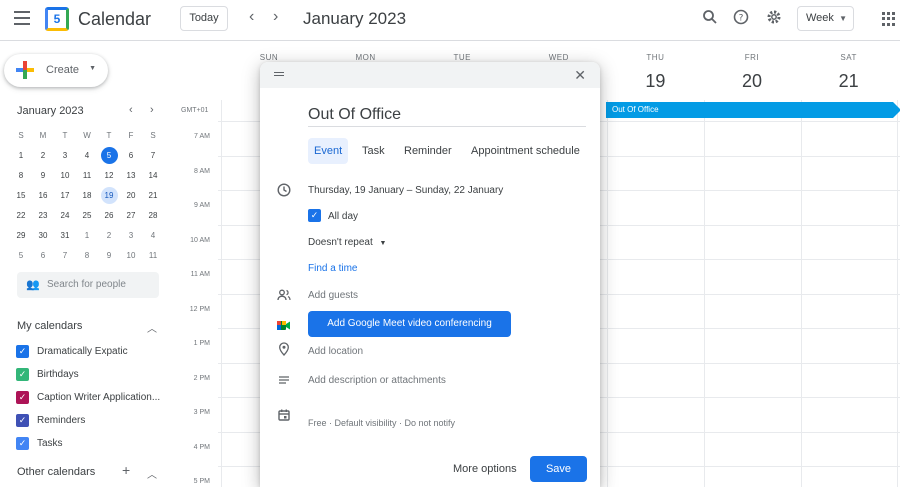 Image resolution: width=900 pixels, height=487 pixels. What do you see at coordinates (774, 19) in the screenshot?
I see `settings-gear-icon` at bounding box center [774, 19].